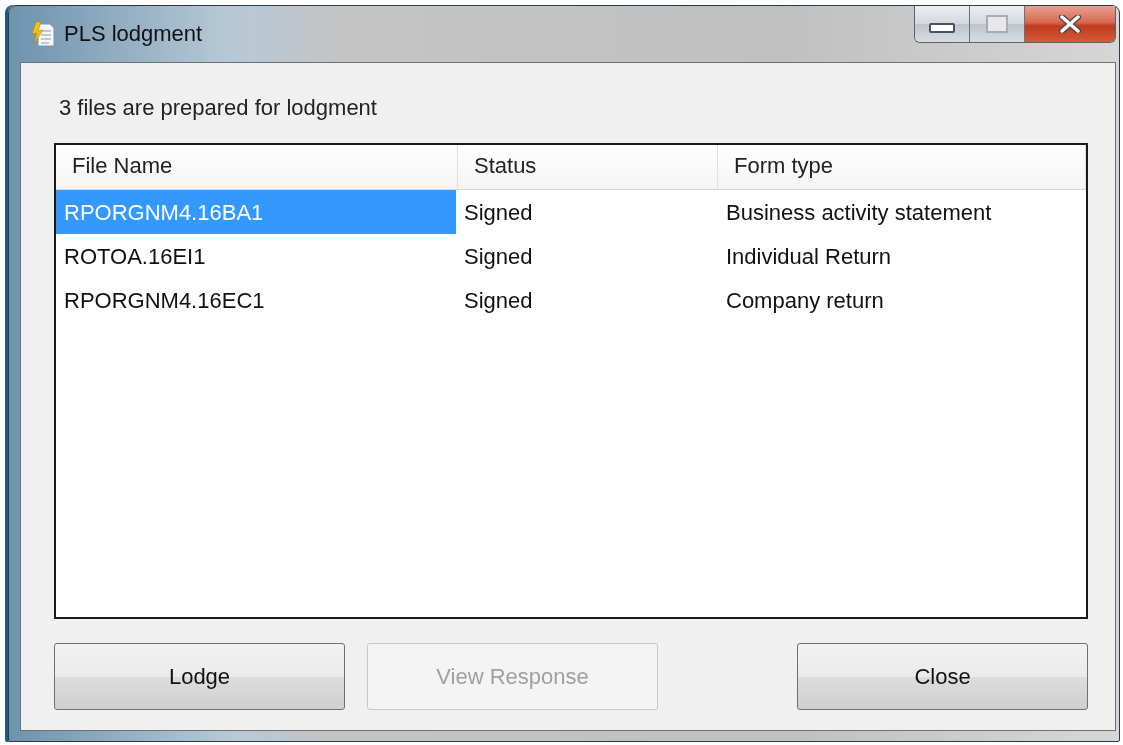 This screenshot has height=745, width=1123. Describe the element at coordinates (805, 301) in the screenshot. I see `table-cell-text: Company return` at that location.